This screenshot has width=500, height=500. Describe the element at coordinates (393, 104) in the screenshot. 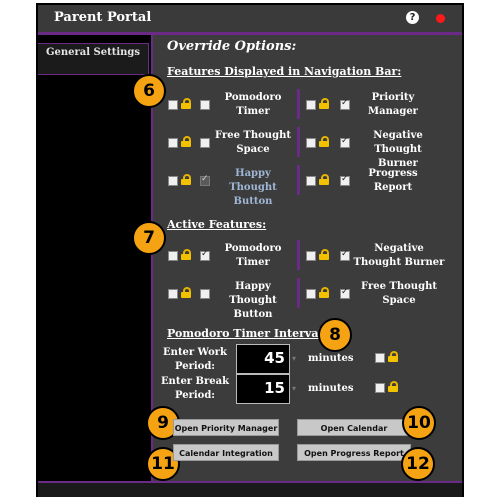

I see `nav-priority-label: Priority Manager` at that location.